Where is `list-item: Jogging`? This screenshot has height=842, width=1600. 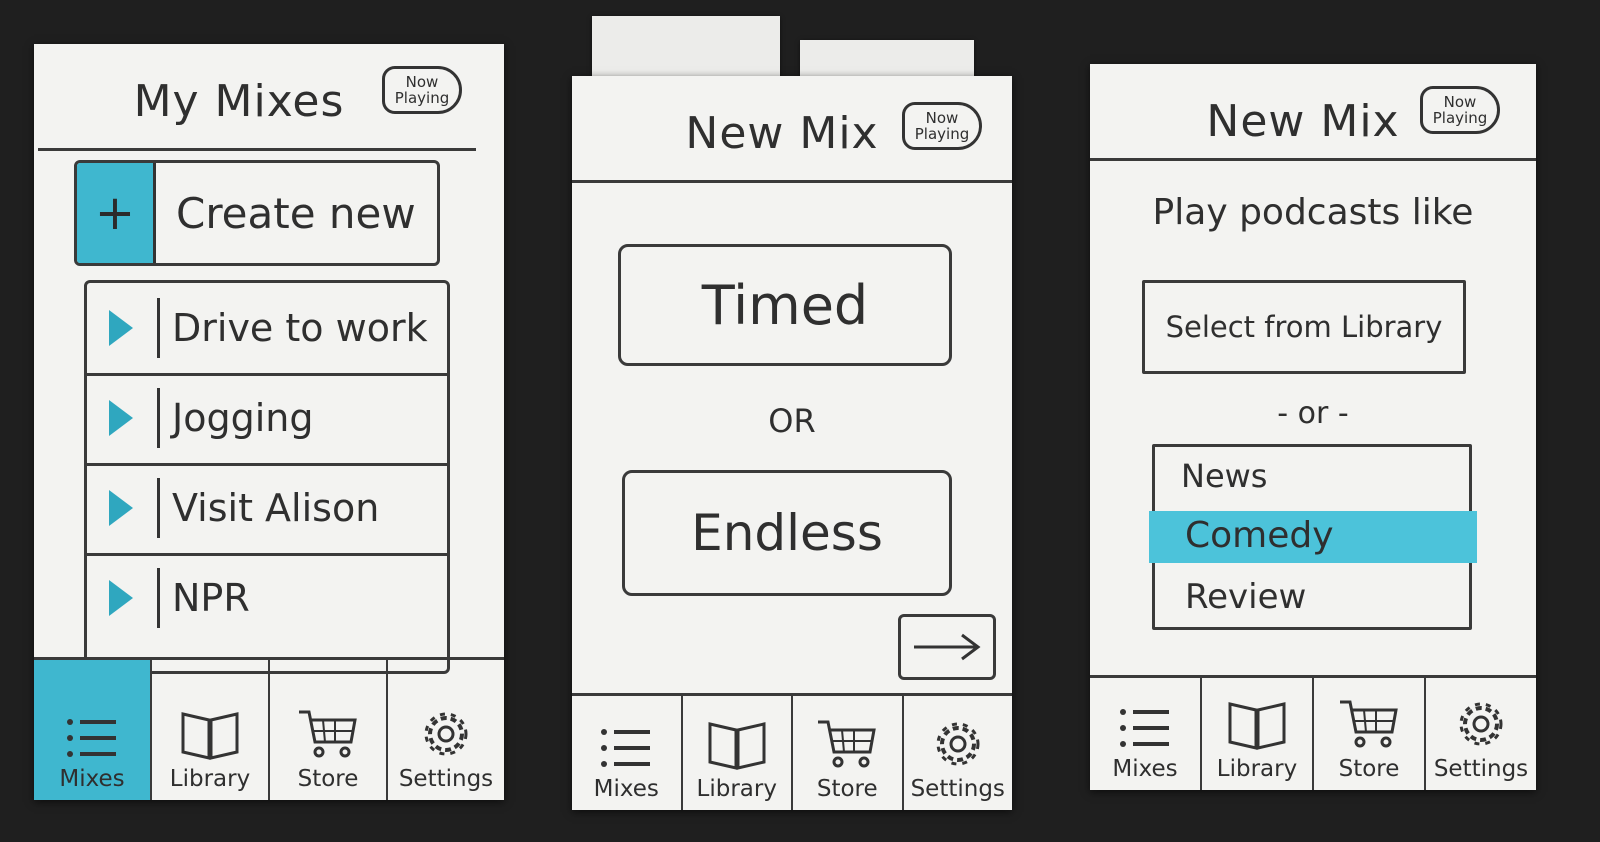 list-item: Jogging is located at coordinates (267, 419).